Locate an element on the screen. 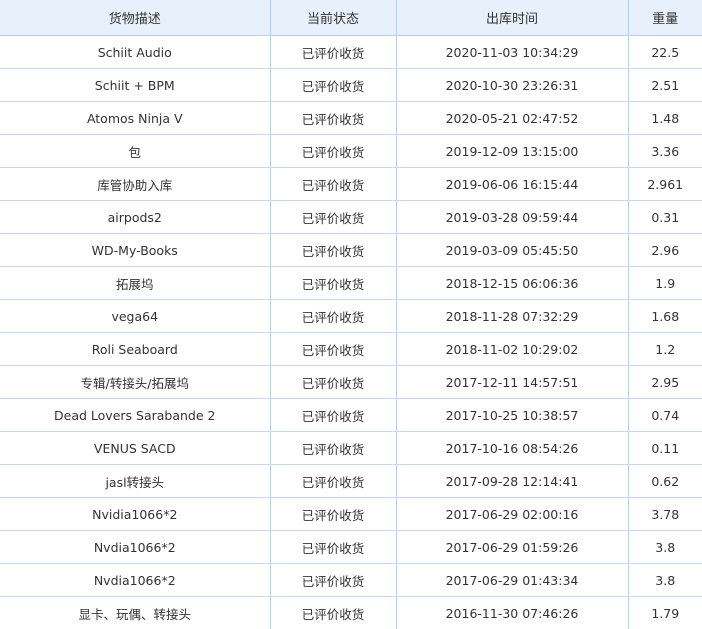  table-row: Schiit Audio 已评价收货 2020-11-03 10:34:29 22.5 is located at coordinates (351, 52).